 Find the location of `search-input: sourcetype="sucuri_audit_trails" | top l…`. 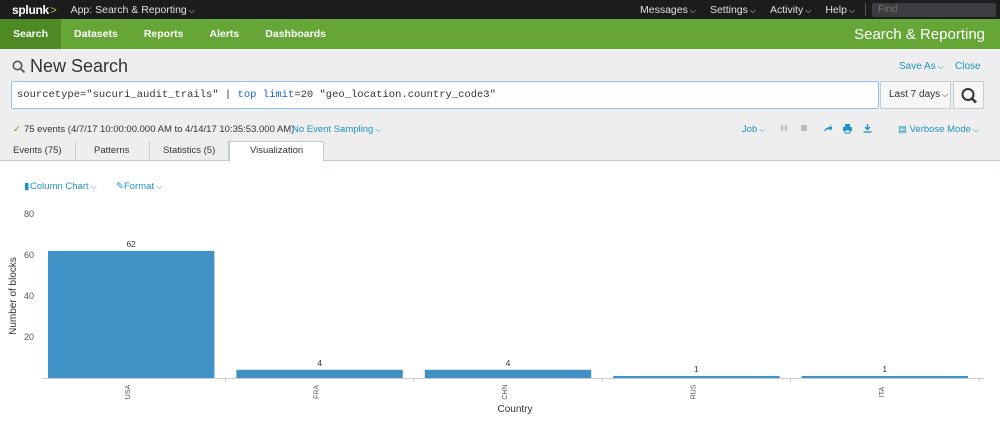

search-input: sourcetype="sucuri_audit_trails" | top l… is located at coordinates (445, 95).